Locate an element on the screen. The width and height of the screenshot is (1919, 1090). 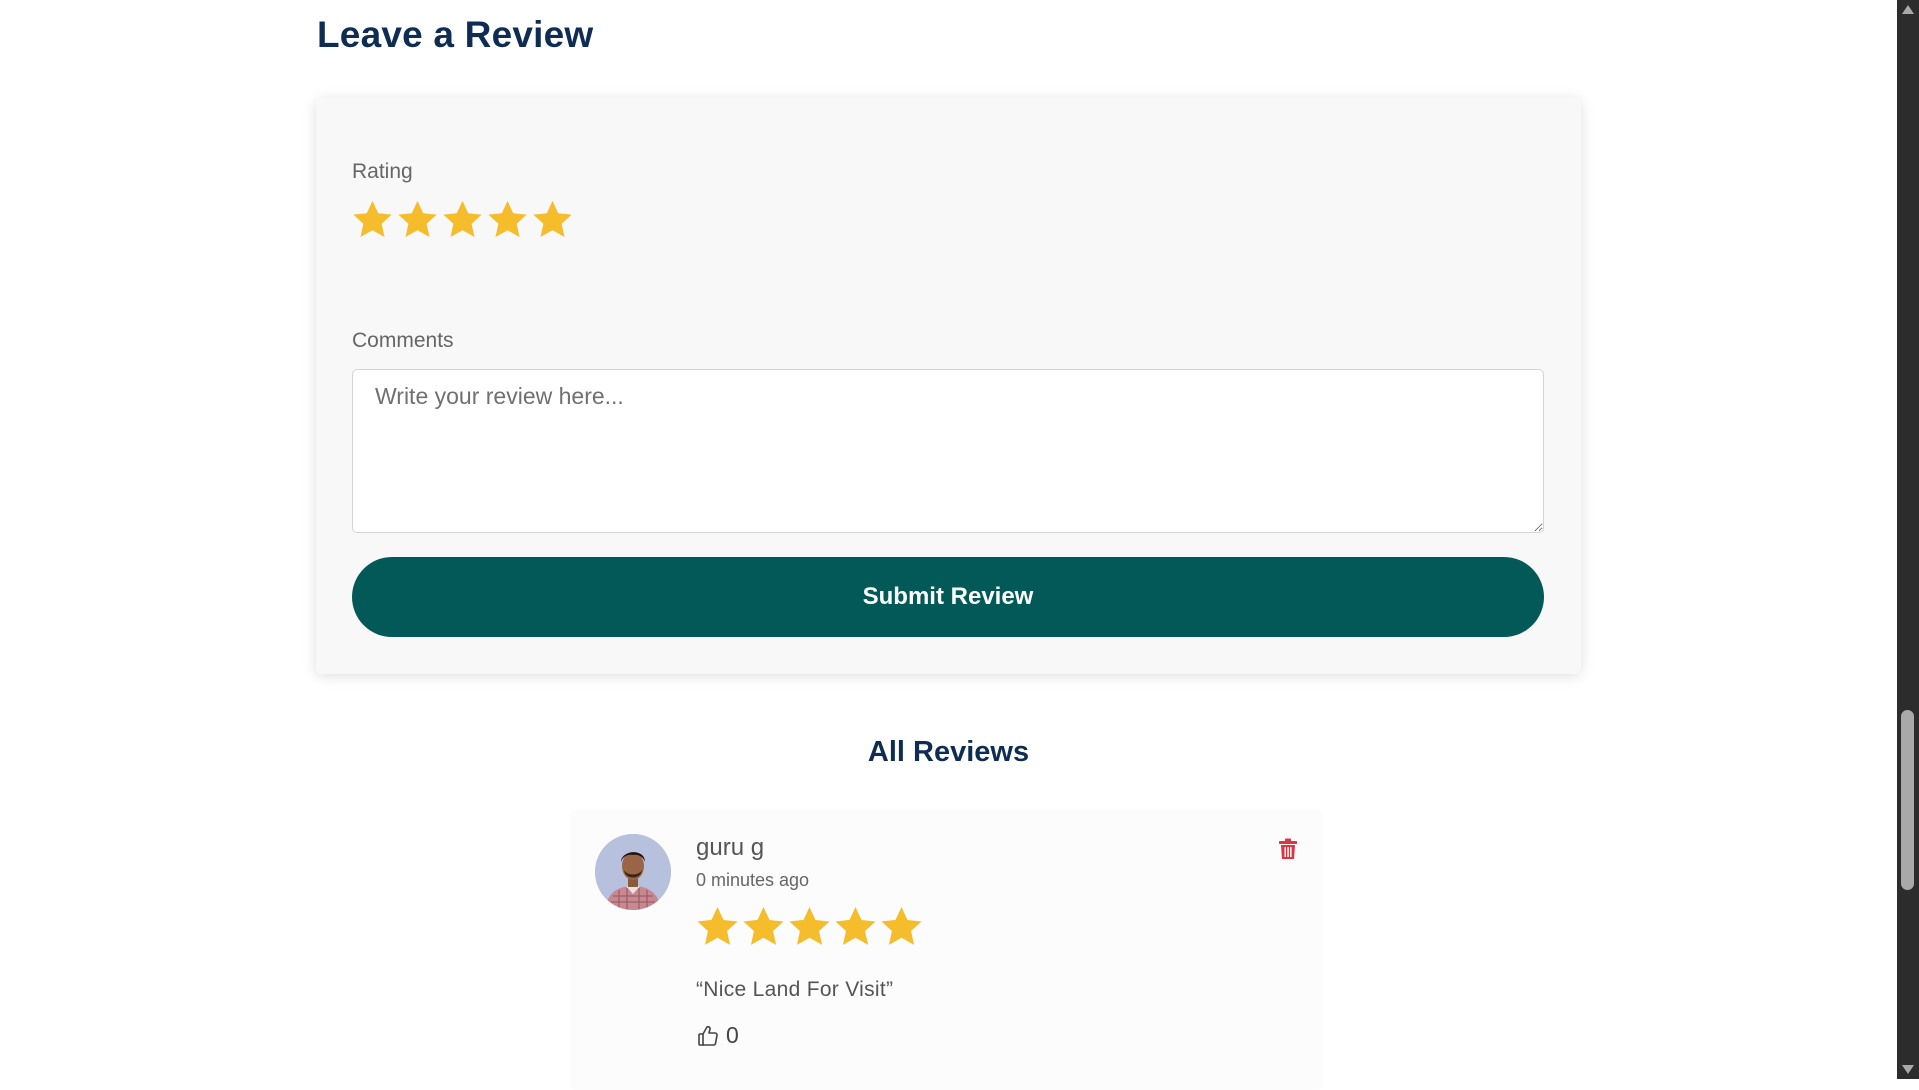
vertical-scrollbar is located at coordinates (1908, 539).